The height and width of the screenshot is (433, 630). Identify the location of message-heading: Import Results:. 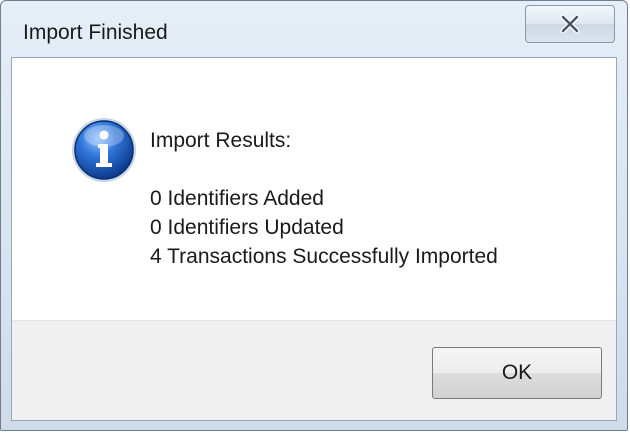
(221, 140).